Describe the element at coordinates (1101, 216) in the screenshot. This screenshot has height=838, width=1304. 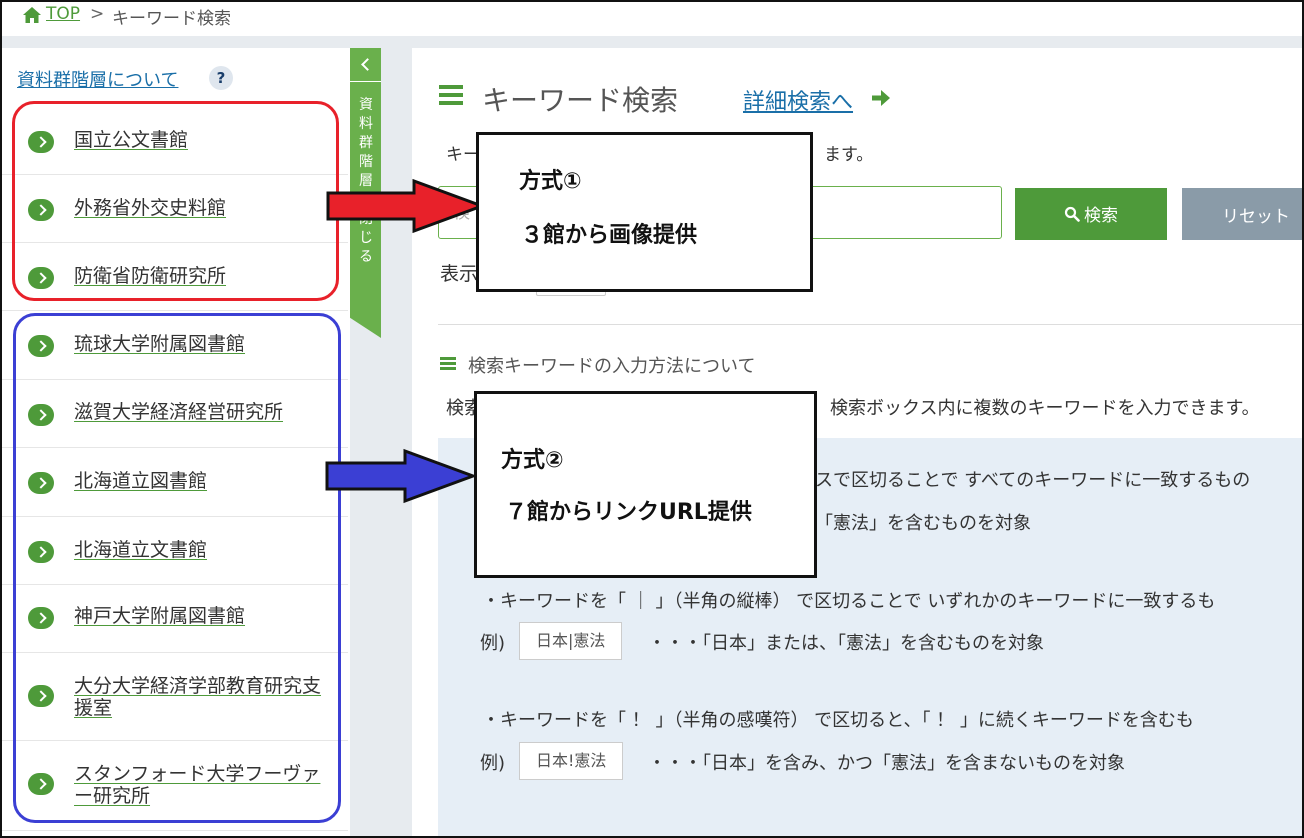
I see `search-button-label: 検索` at that location.